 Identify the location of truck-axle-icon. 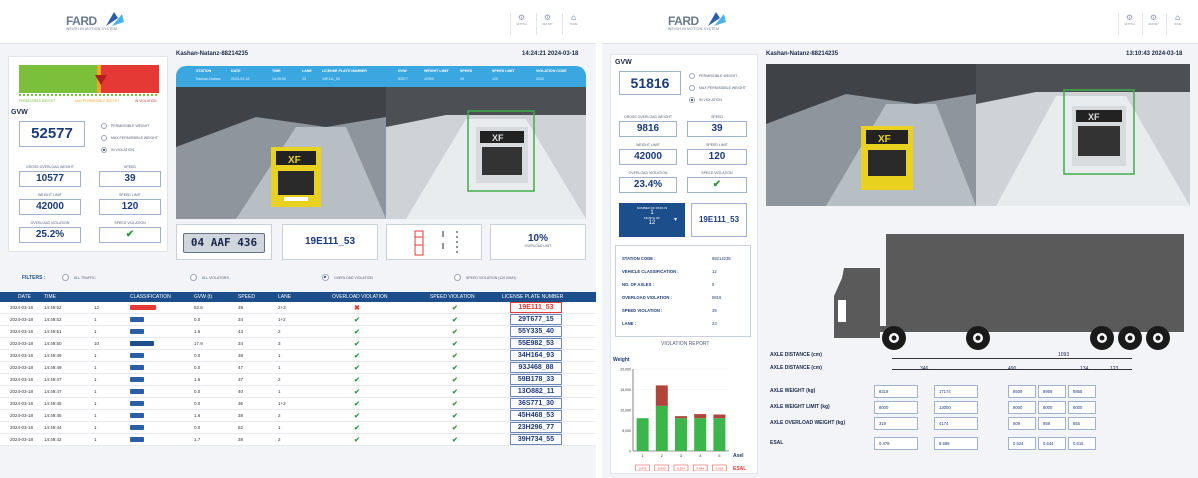
(436, 243).